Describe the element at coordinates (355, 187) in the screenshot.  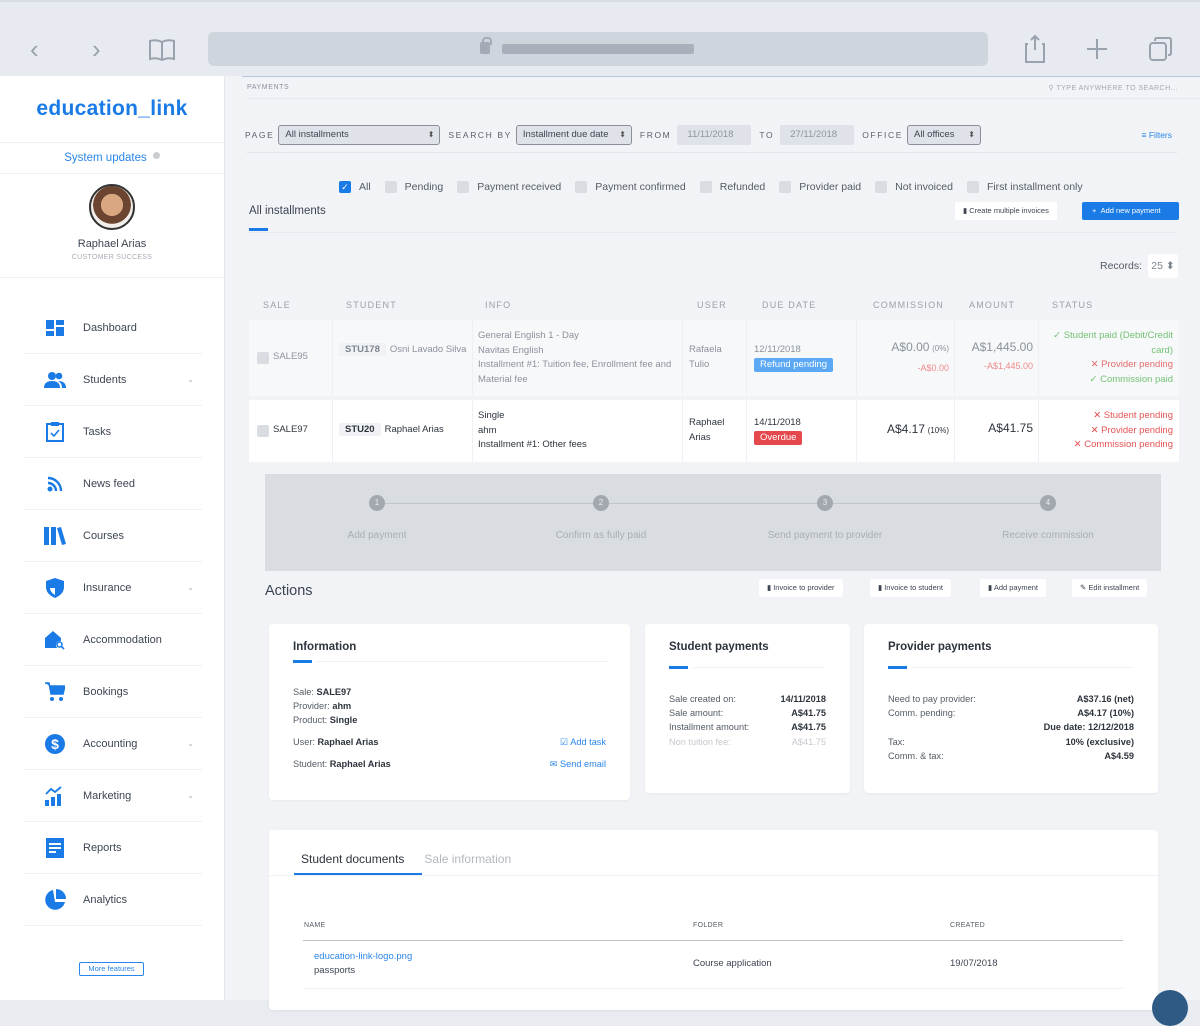
I see `status-filter-all: ✓ All` at that location.